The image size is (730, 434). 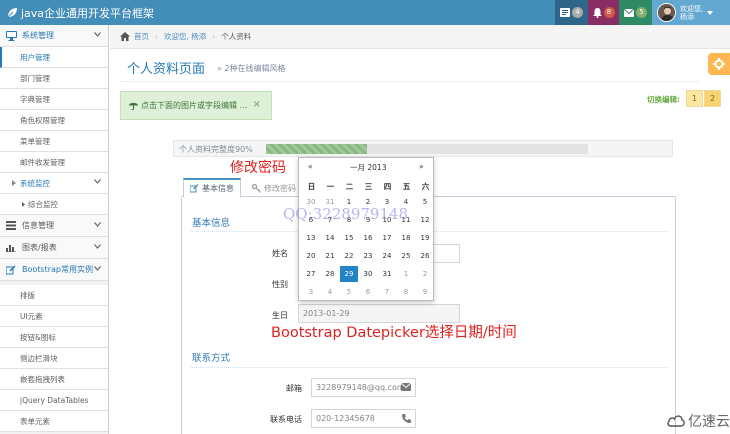 I want to click on sidebar-item-menus: 菜单管理, so click(x=54, y=141).